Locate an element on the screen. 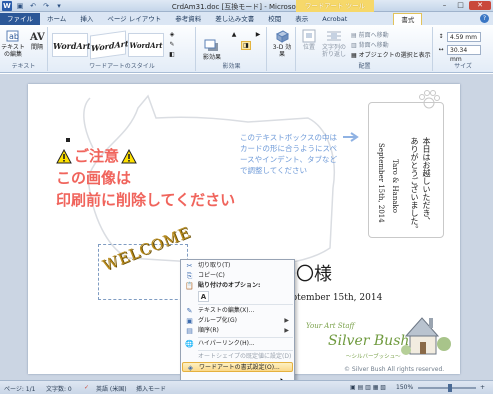  group-text: ab テキストの編集 AV 間隔 テキスト is located at coordinates (24, 49).